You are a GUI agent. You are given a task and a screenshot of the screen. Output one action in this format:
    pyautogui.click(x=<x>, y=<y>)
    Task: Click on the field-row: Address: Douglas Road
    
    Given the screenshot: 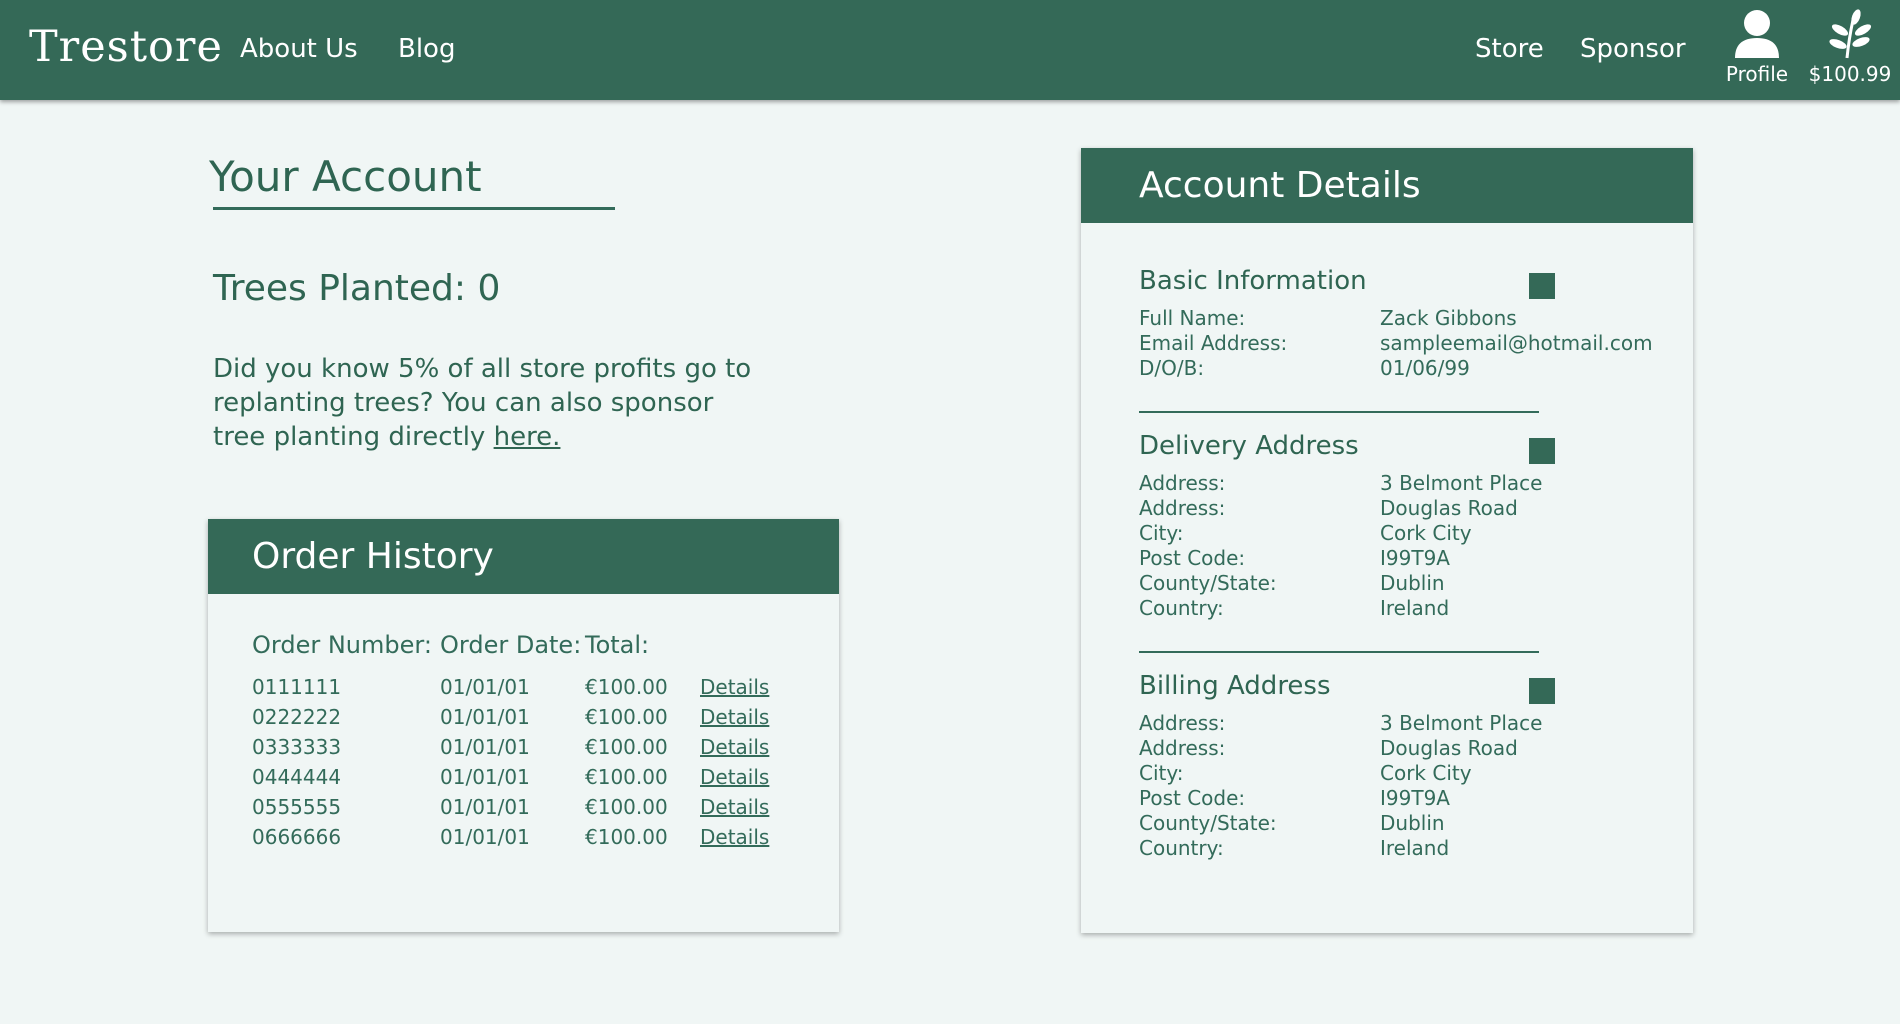 What is the action you would take?
    pyautogui.click(x=1394, y=748)
    